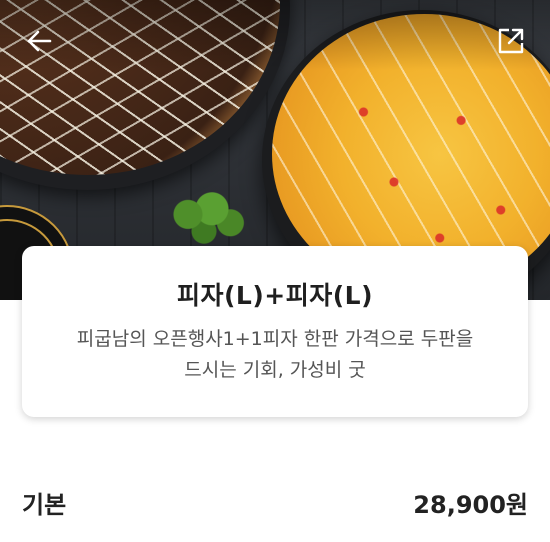 Image resolution: width=550 pixels, height=542 pixels. I want to click on description-line-1: 피굽남의 오픈행사1+1피자 한판 가격으로 두판을, so click(275, 339).